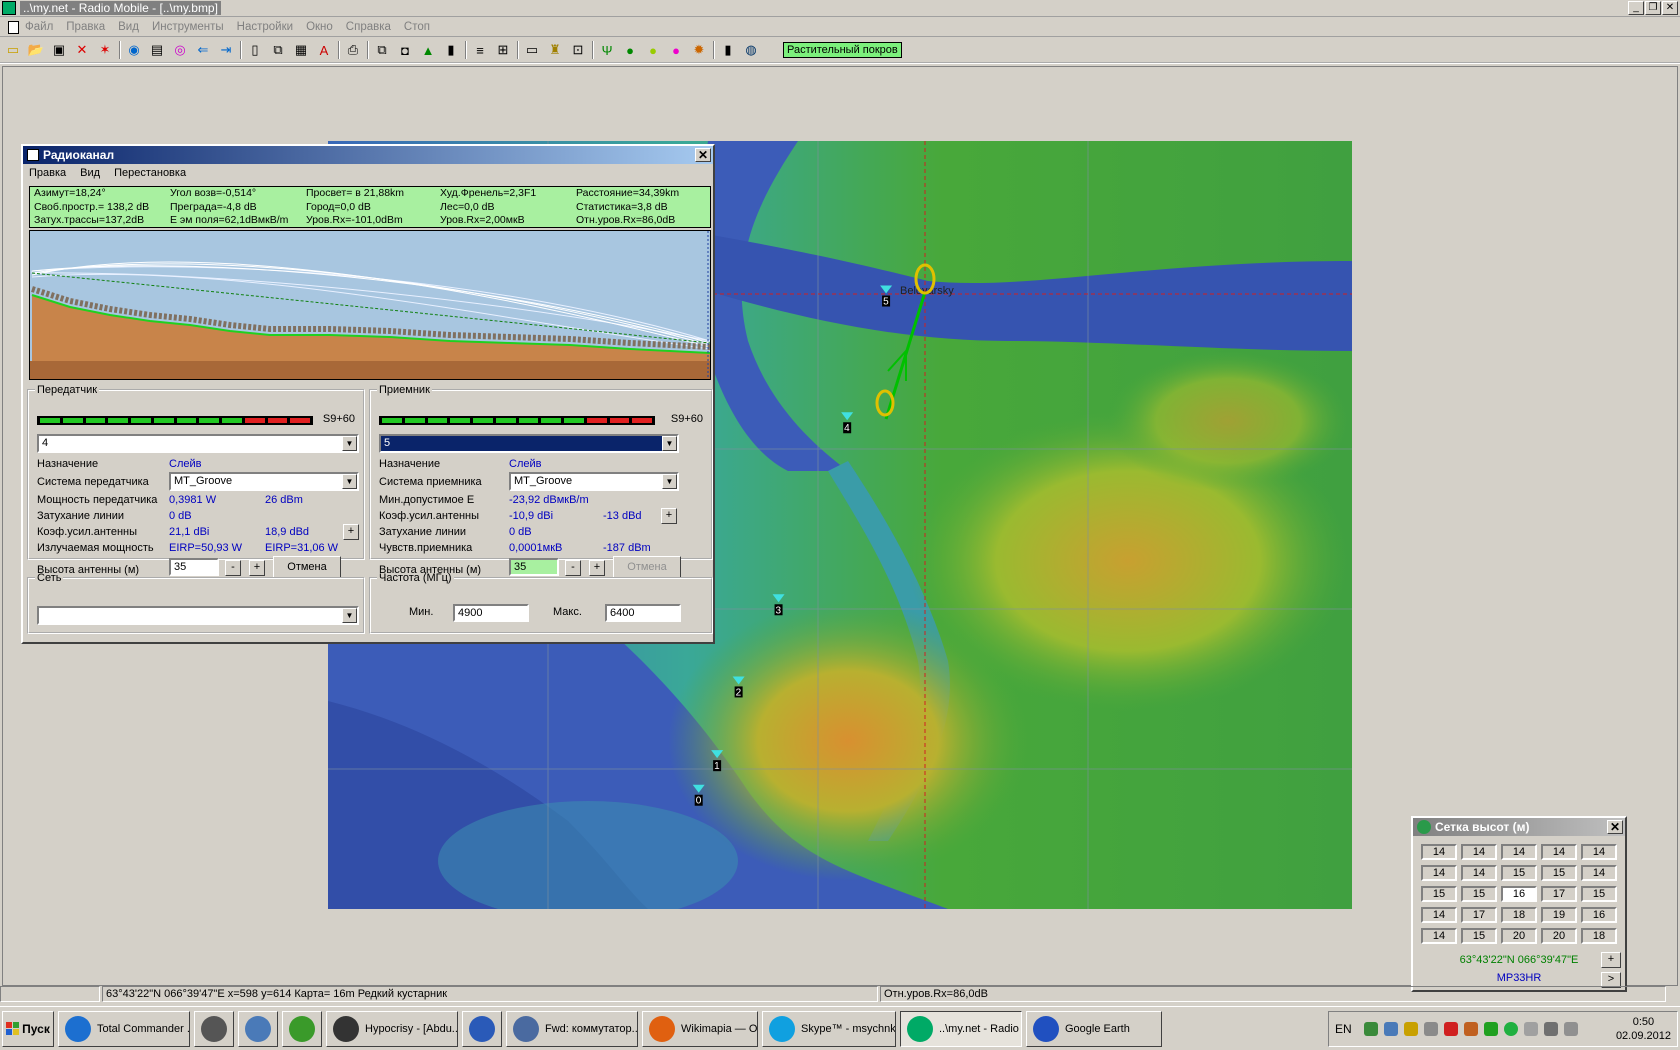  What do you see at coordinates (555, 50) in the screenshot?
I see `tower-icon: ♜` at bounding box center [555, 50].